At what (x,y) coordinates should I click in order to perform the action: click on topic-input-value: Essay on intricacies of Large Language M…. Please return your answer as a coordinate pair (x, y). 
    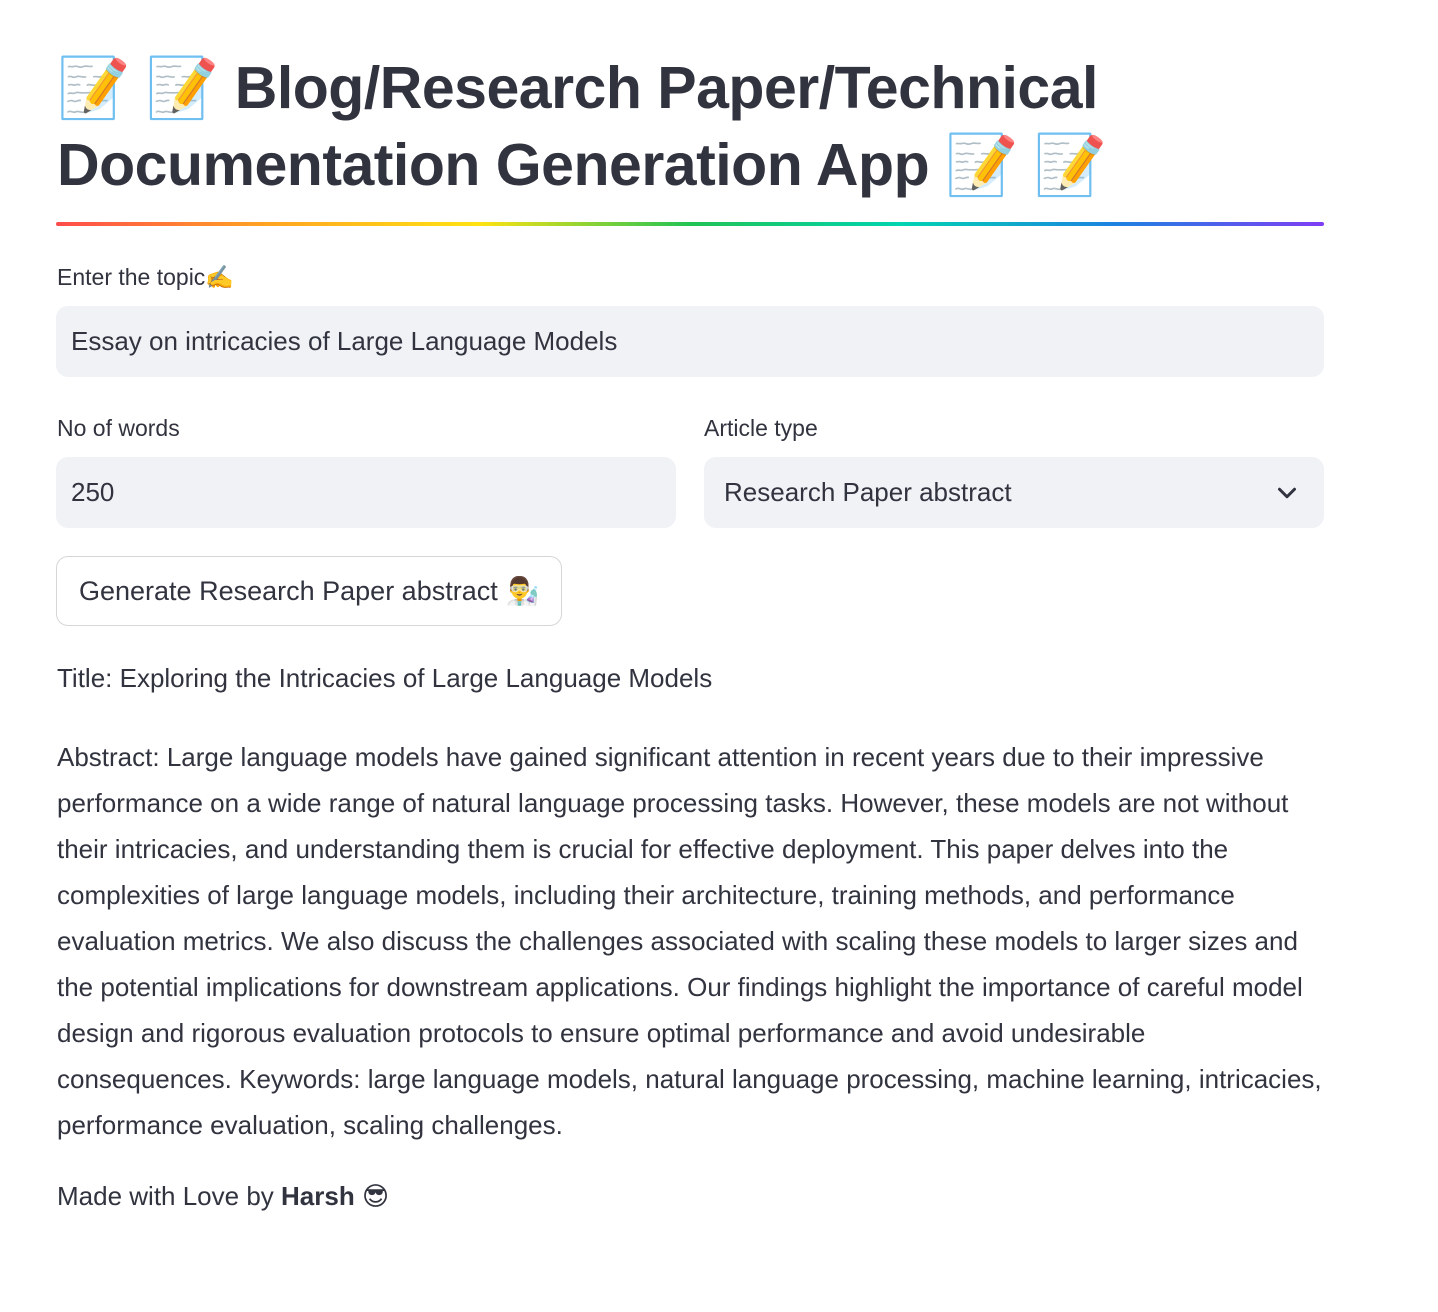
    Looking at the image, I should click on (344, 341).